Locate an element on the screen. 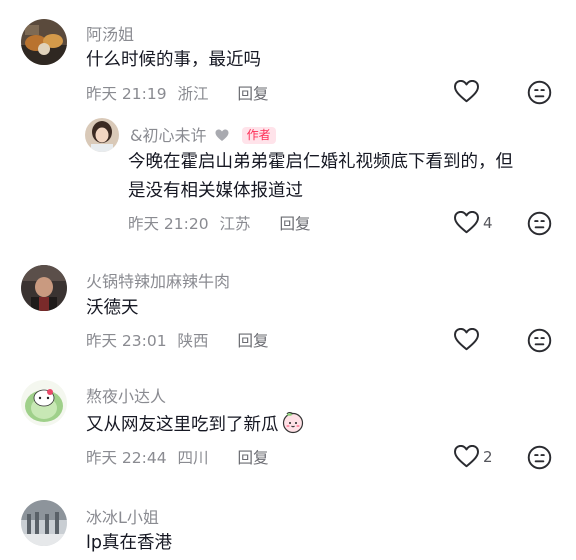 The width and height of the screenshot is (576, 560). timestamp: 昨天 23:01 is located at coordinates (126, 341).